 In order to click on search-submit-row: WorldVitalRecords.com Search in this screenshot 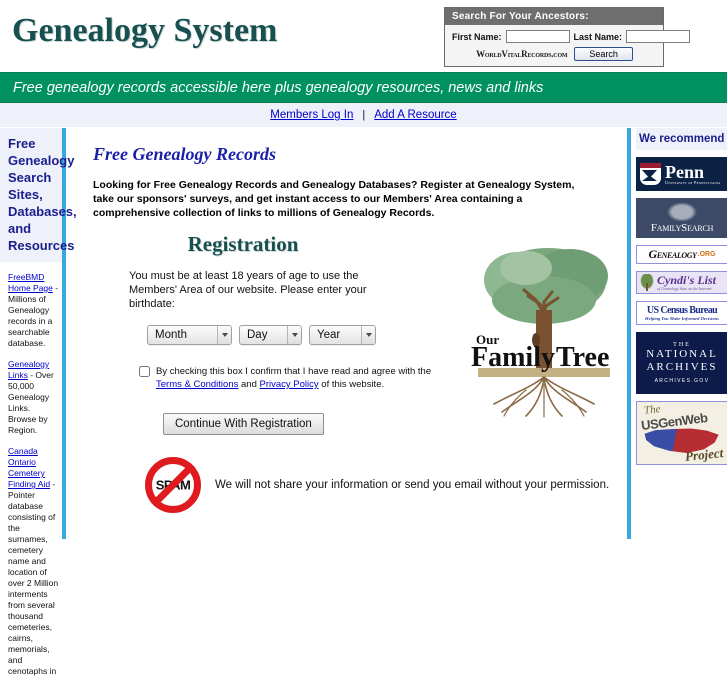, I will do `click(554, 54)`.